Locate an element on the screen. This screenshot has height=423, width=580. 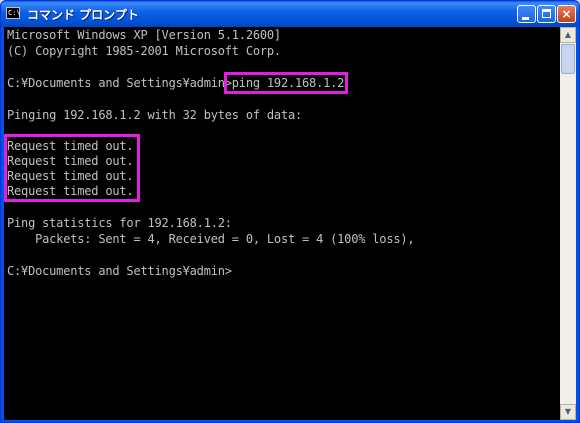
console-line: Microsoft Windows XP [Version 5.1.2600] is located at coordinates (144, 35).